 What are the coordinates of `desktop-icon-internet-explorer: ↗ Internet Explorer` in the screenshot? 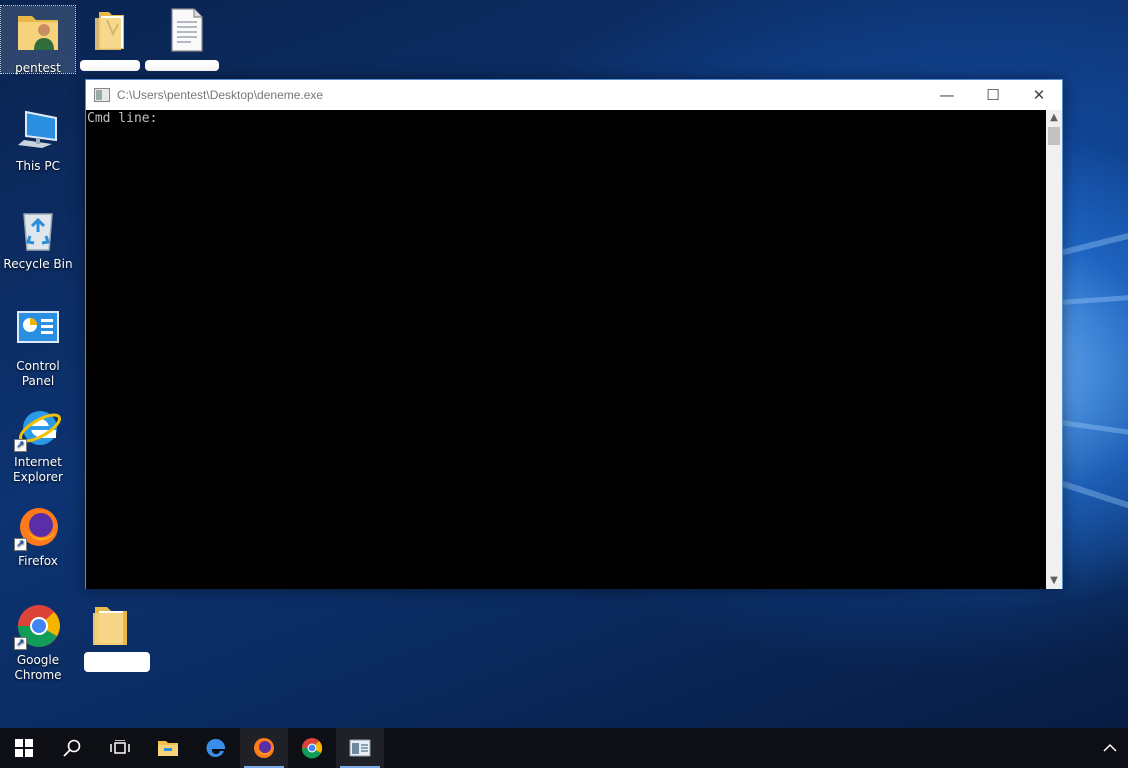 It's located at (38, 444).